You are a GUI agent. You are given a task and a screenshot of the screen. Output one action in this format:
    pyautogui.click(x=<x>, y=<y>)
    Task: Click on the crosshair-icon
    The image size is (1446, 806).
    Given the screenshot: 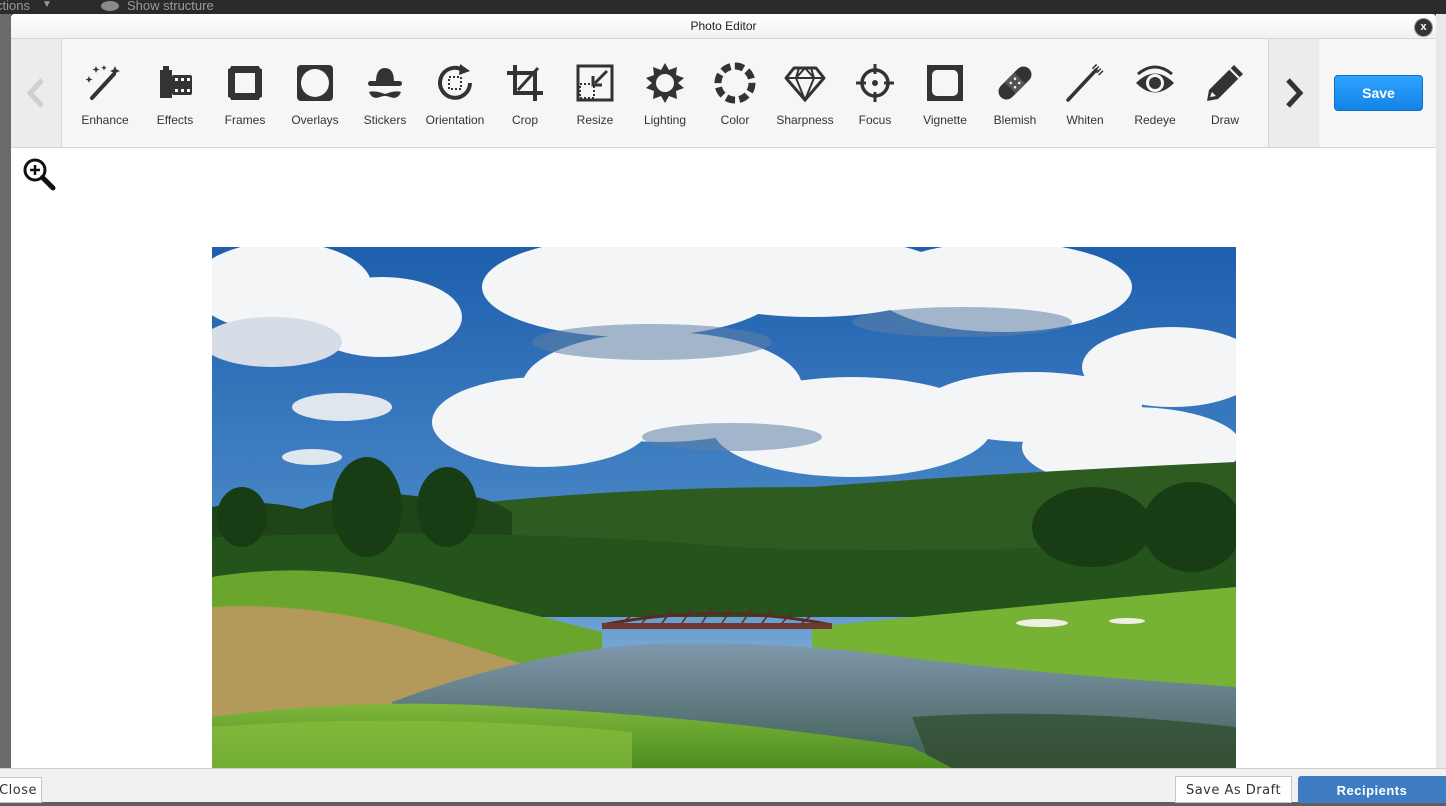 What is the action you would take?
    pyautogui.click(x=875, y=83)
    